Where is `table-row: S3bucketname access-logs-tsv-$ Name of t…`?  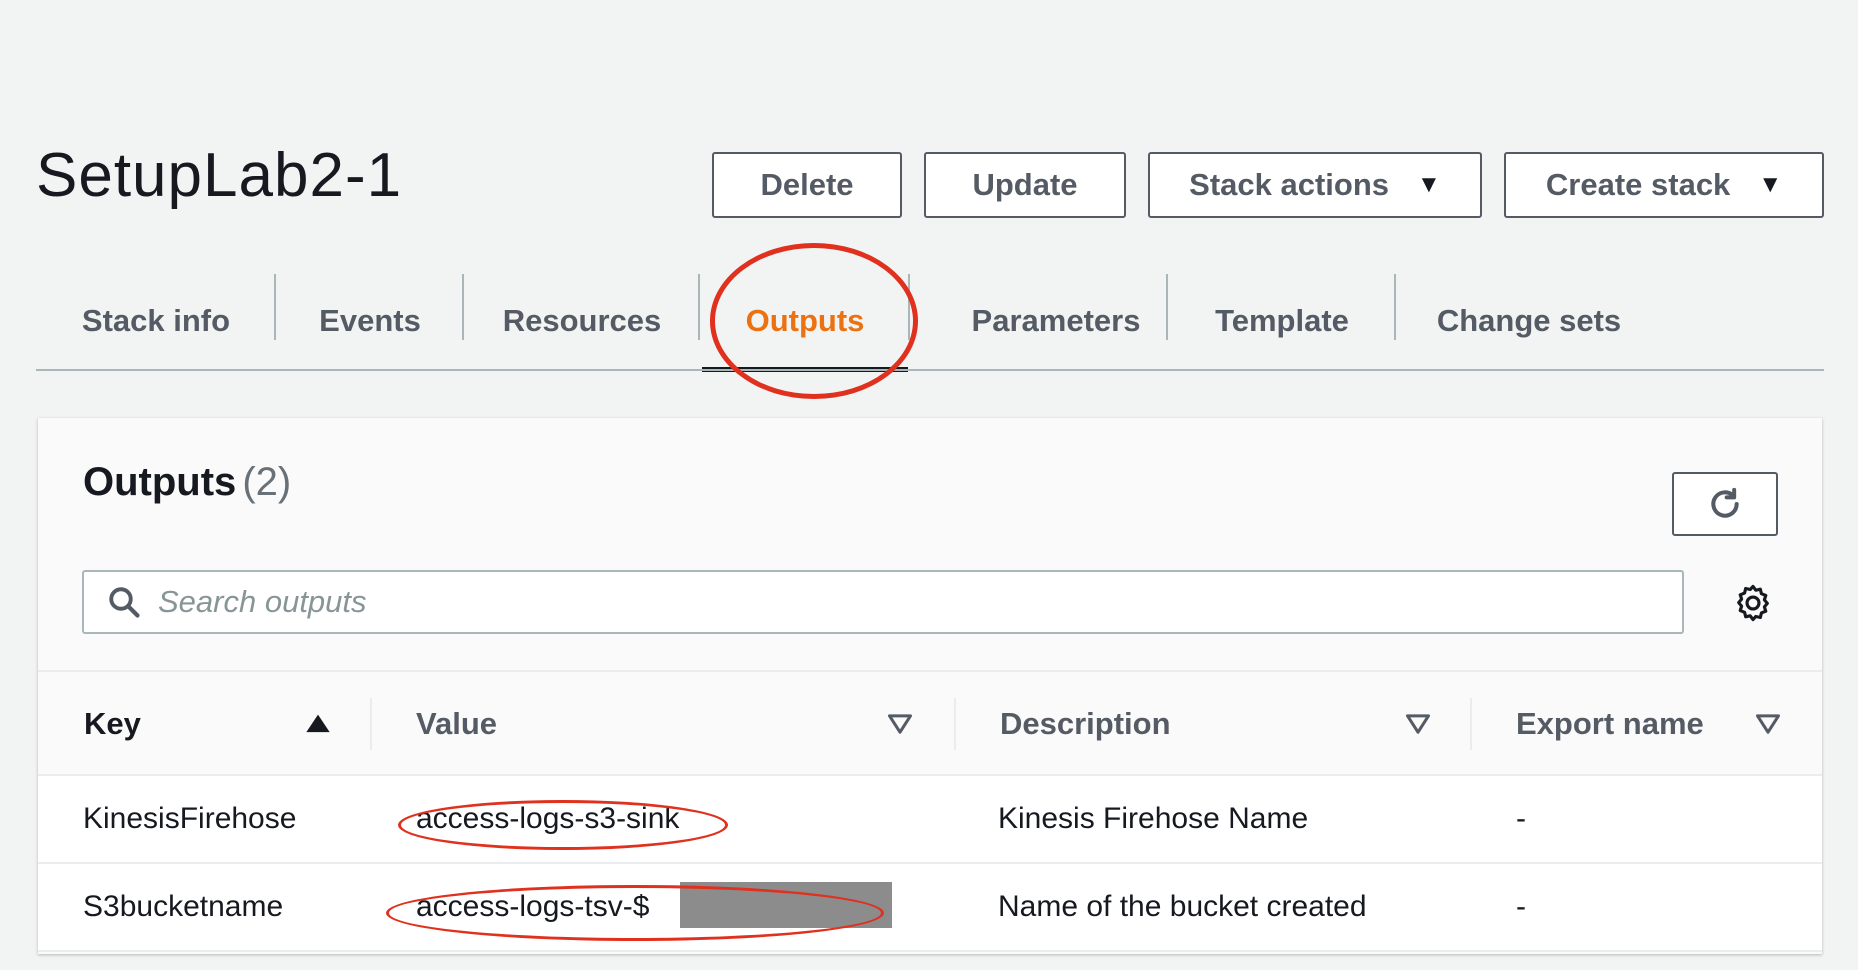
table-row: S3bucketname access-logs-tsv-$ Name of t… is located at coordinates (930, 908).